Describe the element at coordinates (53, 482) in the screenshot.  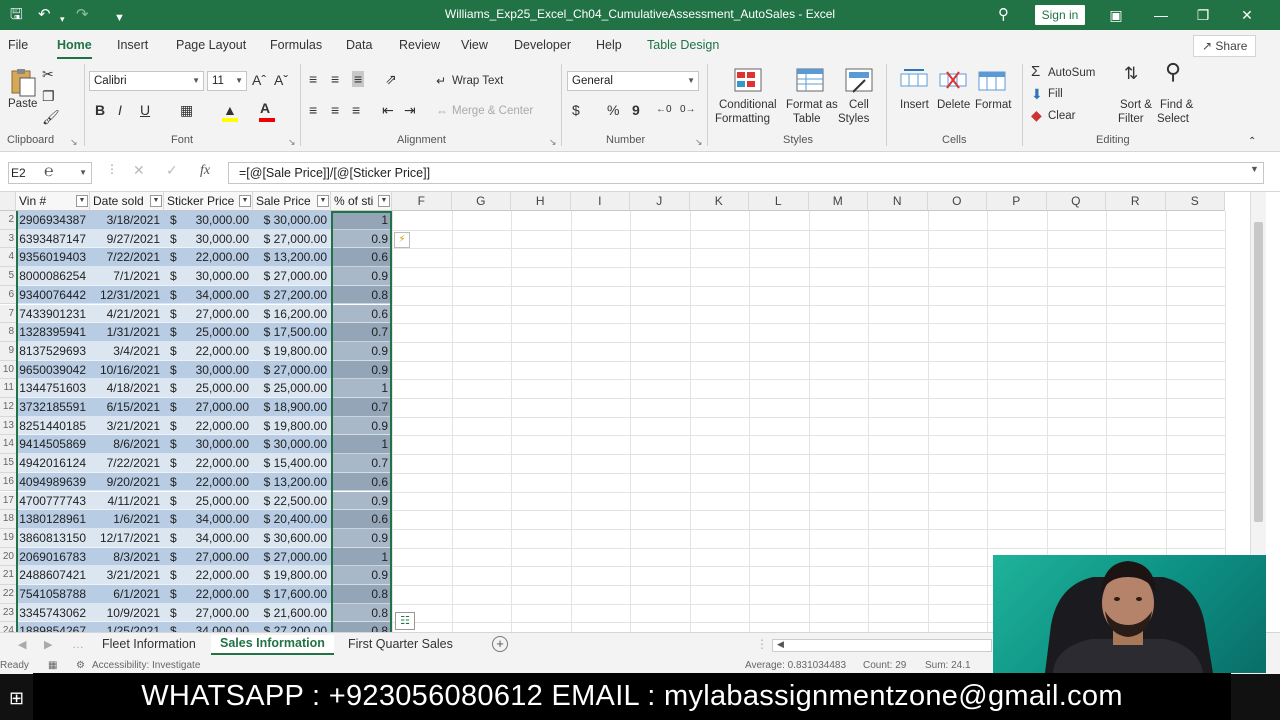
I see `table-cell: 4094989639` at that location.